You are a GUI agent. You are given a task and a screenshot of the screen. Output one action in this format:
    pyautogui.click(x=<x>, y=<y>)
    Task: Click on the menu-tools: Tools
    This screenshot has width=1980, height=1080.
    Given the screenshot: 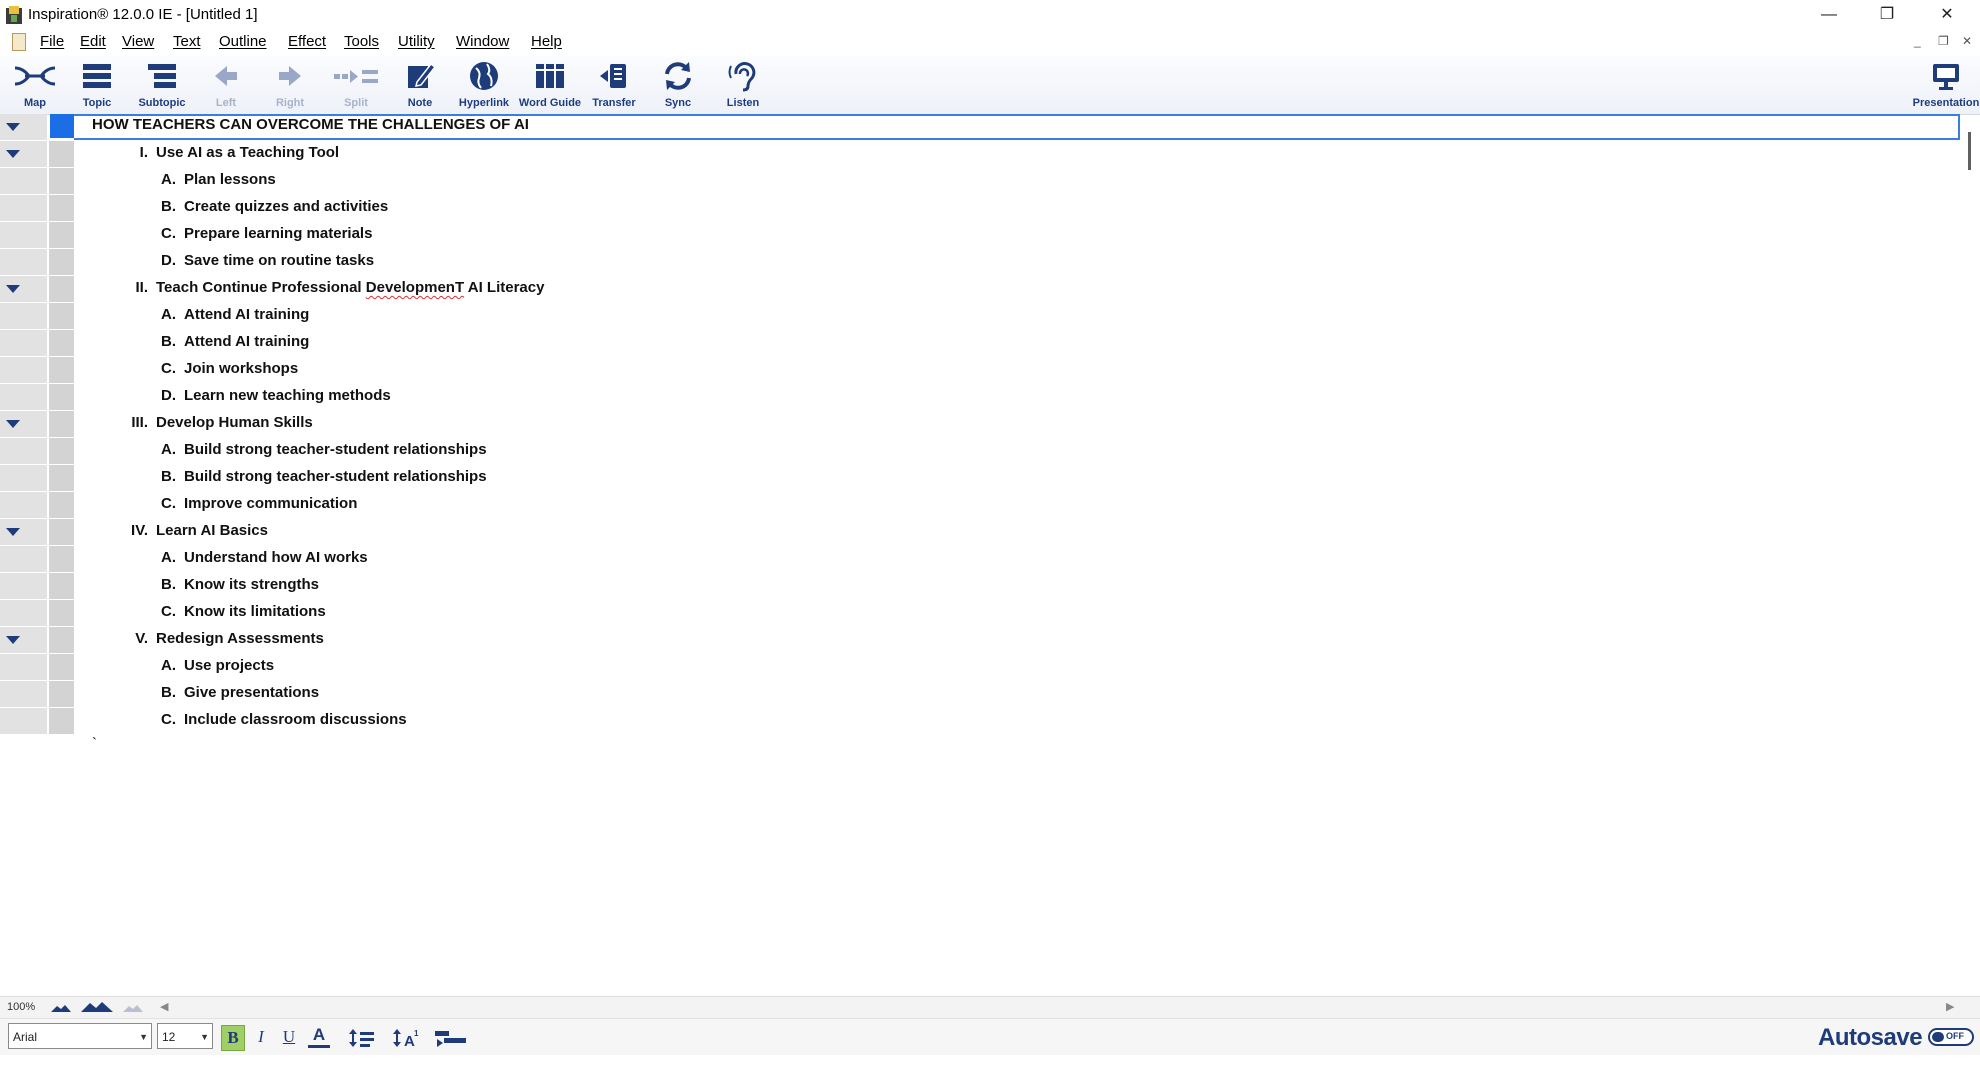 What is the action you would take?
    pyautogui.click(x=361, y=41)
    